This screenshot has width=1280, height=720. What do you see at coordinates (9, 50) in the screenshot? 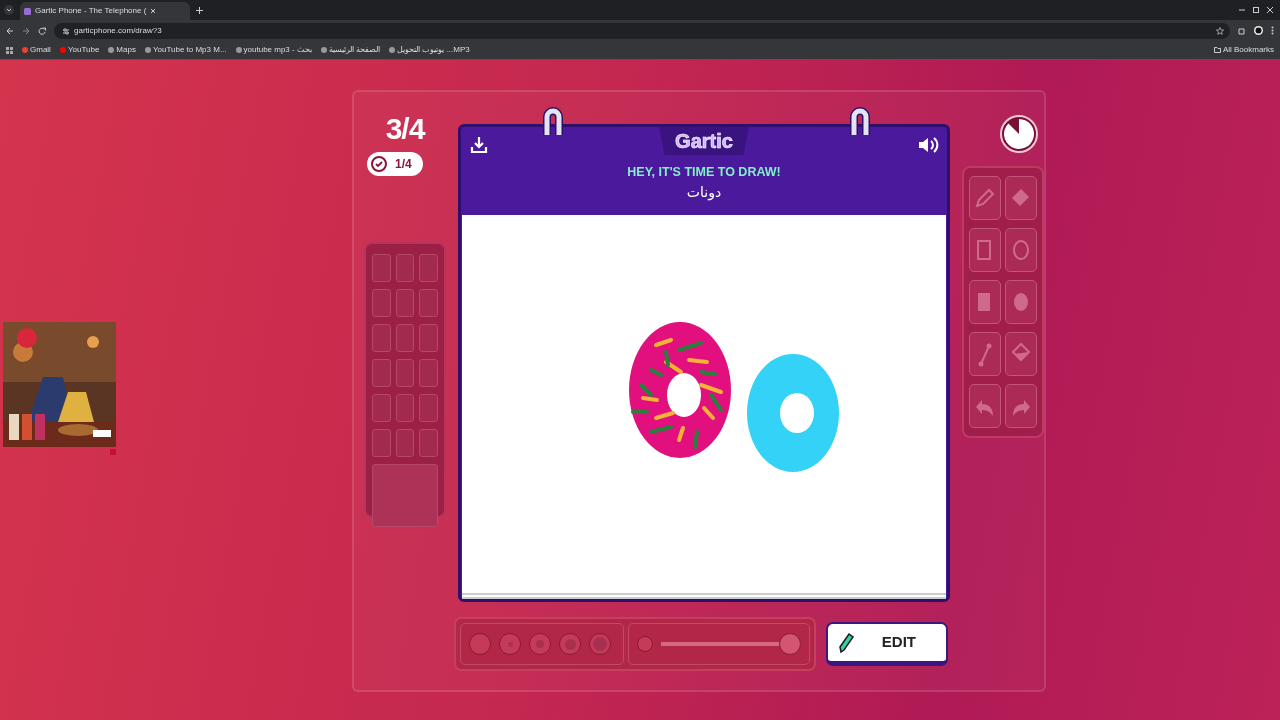
I see `apps-icon` at bounding box center [9, 50].